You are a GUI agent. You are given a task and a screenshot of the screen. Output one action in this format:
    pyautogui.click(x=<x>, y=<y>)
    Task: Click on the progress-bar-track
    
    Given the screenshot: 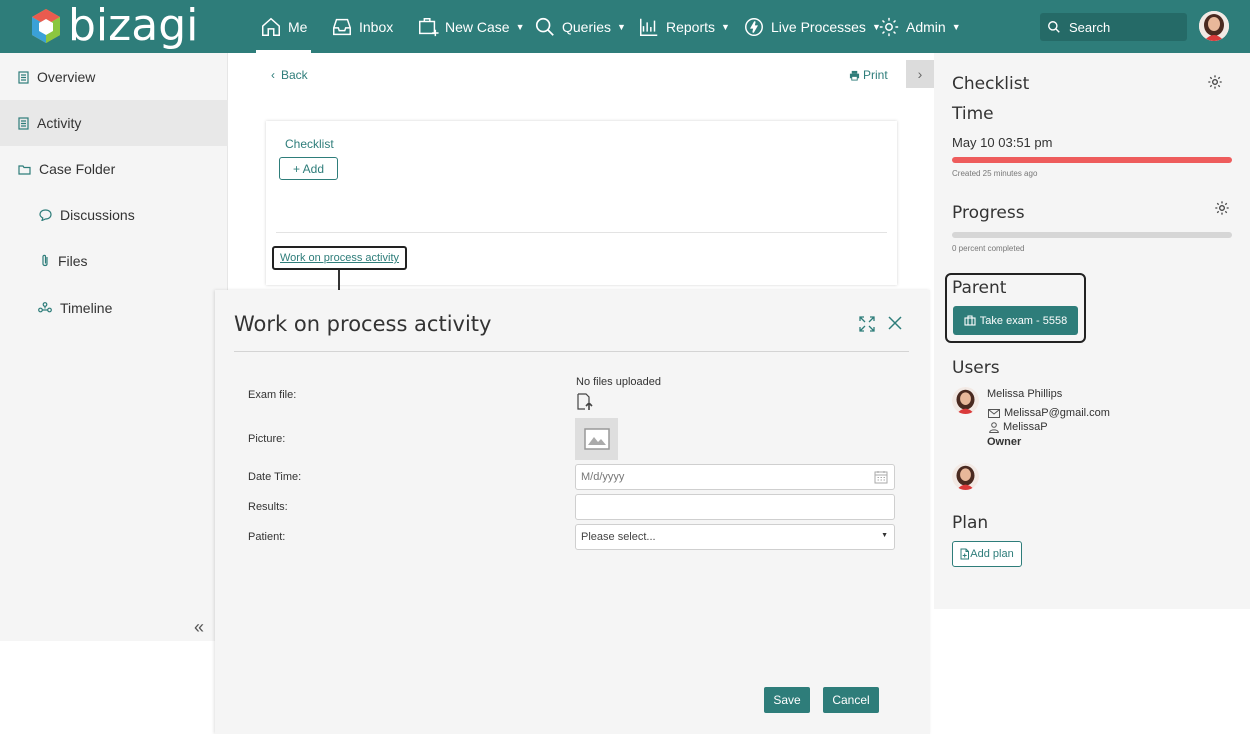 What is the action you would take?
    pyautogui.click(x=1092, y=235)
    